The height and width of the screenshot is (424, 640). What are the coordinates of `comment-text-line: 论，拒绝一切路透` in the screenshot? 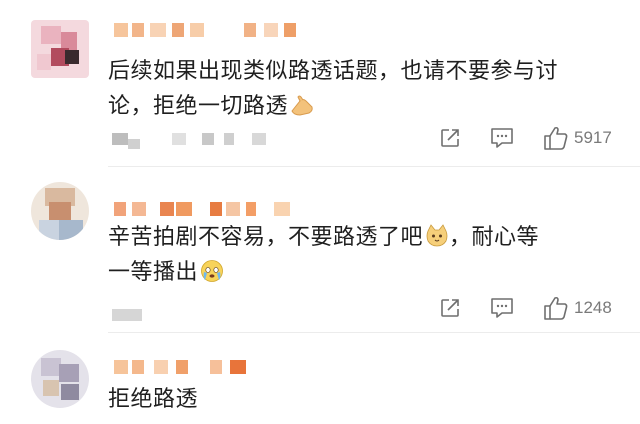 It's located at (198, 106).